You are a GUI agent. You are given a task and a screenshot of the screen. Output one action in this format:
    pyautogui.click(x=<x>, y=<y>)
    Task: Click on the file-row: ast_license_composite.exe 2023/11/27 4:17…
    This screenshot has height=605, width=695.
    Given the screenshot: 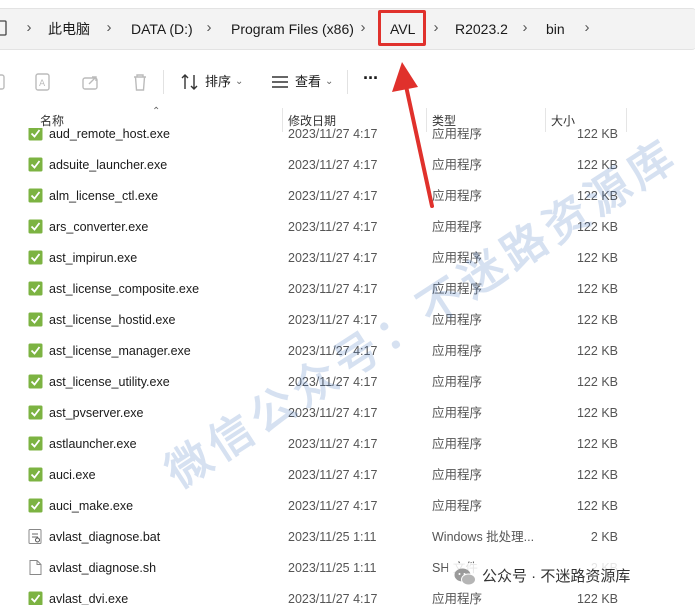 What is the action you would take?
    pyautogui.click(x=347, y=288)
    